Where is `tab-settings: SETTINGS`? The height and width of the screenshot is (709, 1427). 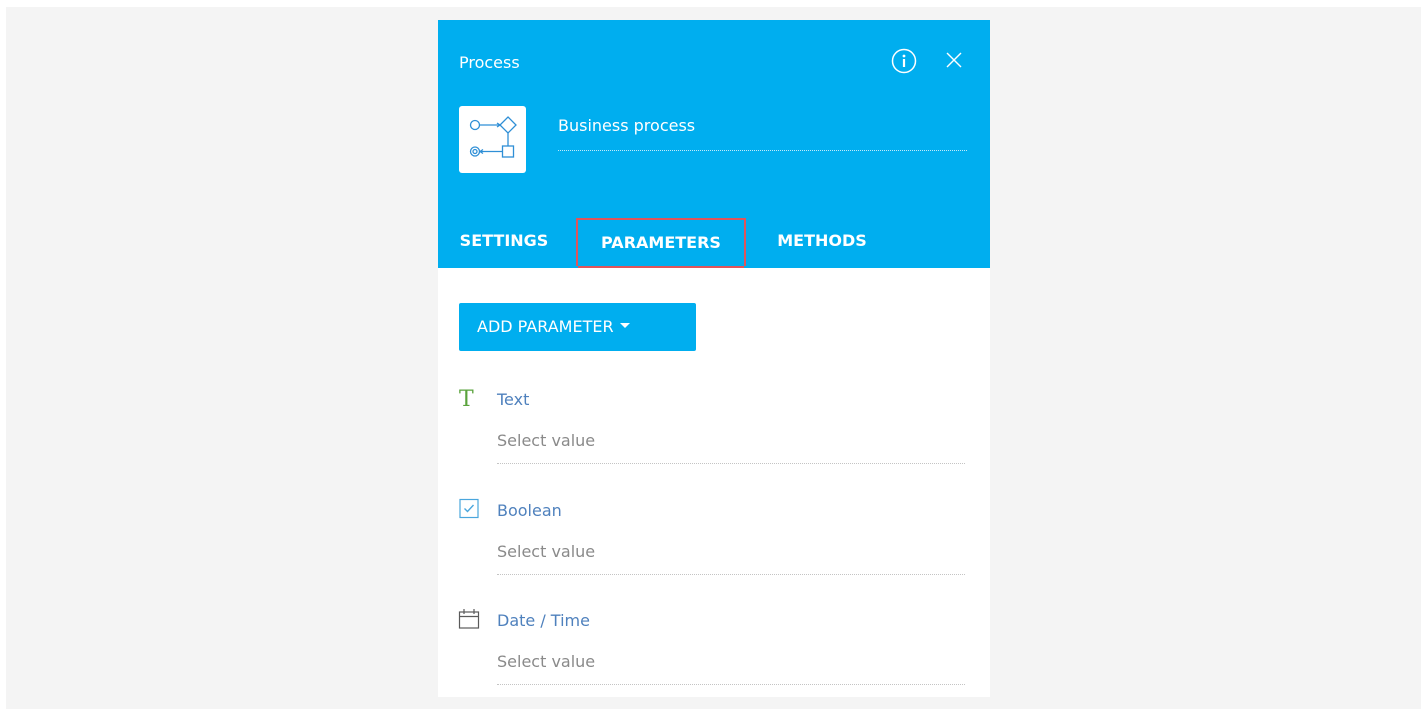 tab-settings: SETTINGS is located at coordinates (504, 242).